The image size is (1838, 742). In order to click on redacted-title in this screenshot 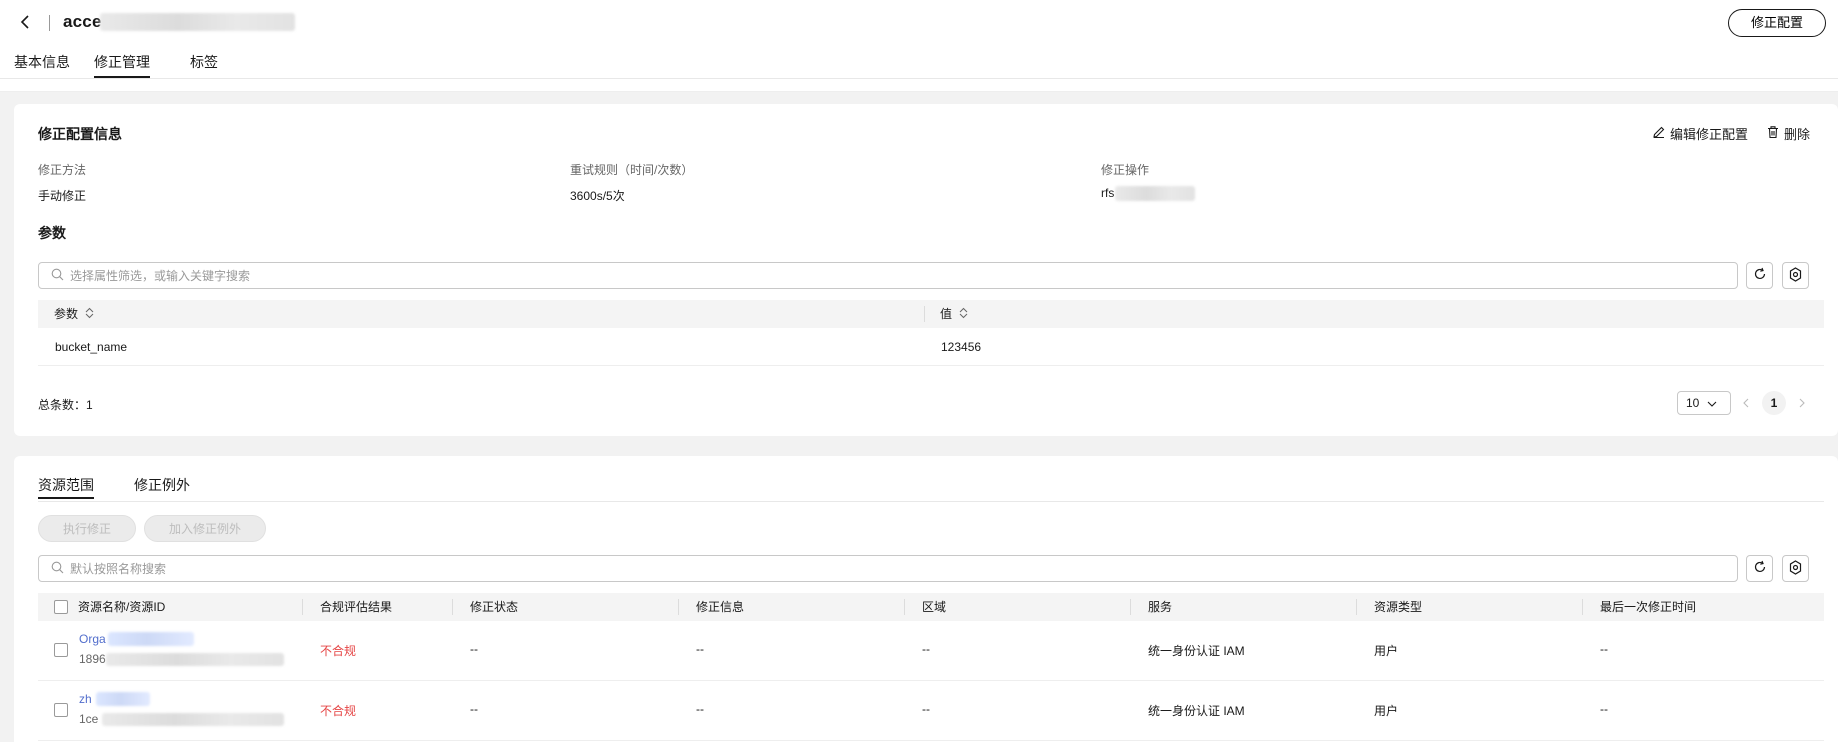, I will do `click(197, 22)`.